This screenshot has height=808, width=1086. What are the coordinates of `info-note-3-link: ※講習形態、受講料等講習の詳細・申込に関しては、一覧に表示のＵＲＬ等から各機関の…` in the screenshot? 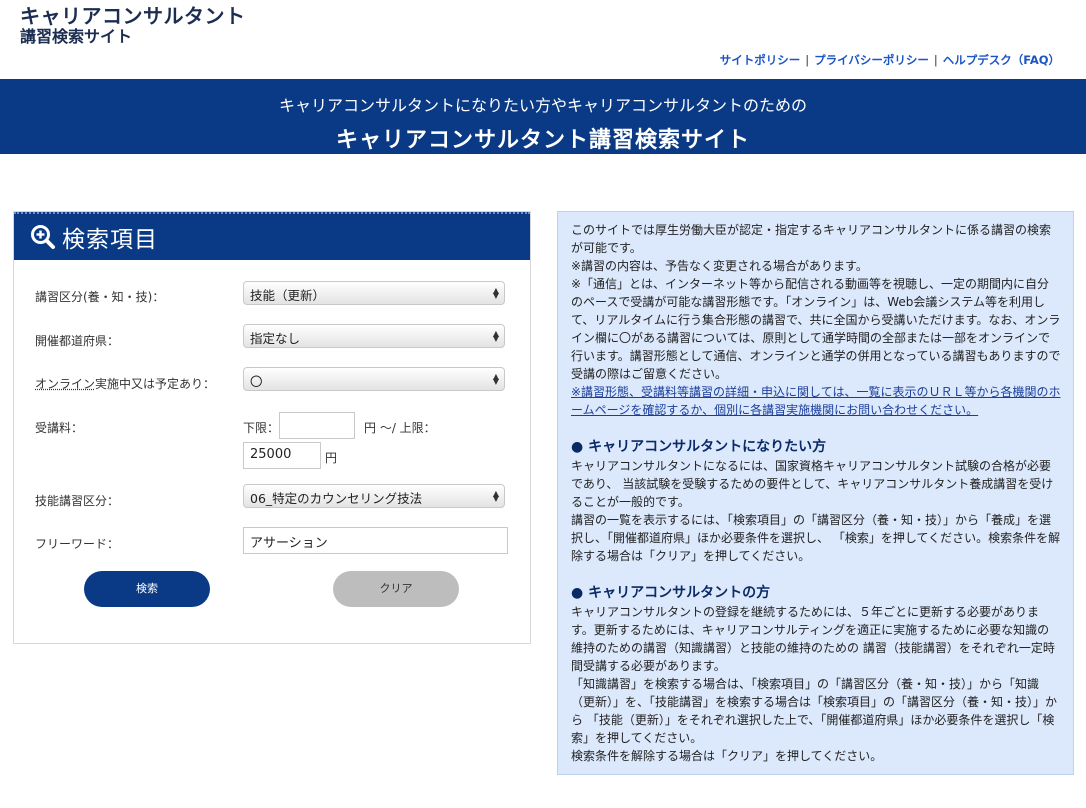 It's located at (816, 401).